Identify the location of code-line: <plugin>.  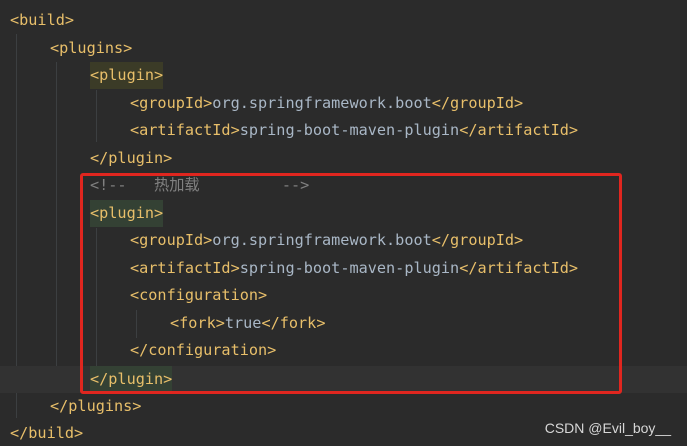
(343, 75).